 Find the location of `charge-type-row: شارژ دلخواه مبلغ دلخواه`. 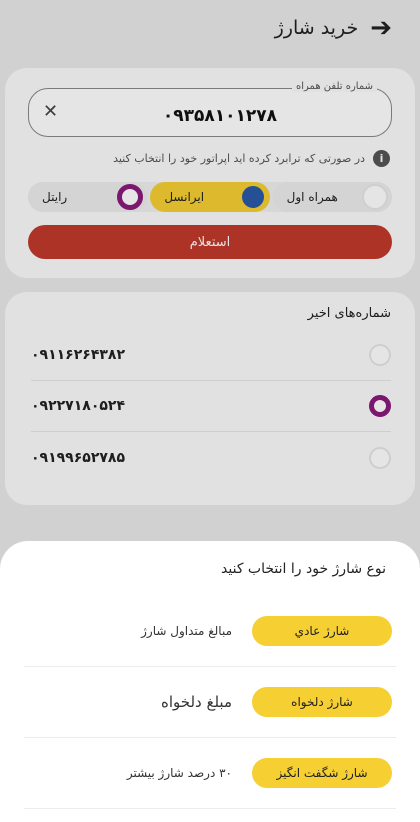

charge-type-row: شارژ دلخواه مبلغ دلخواه is located at coordinates (210, 702).